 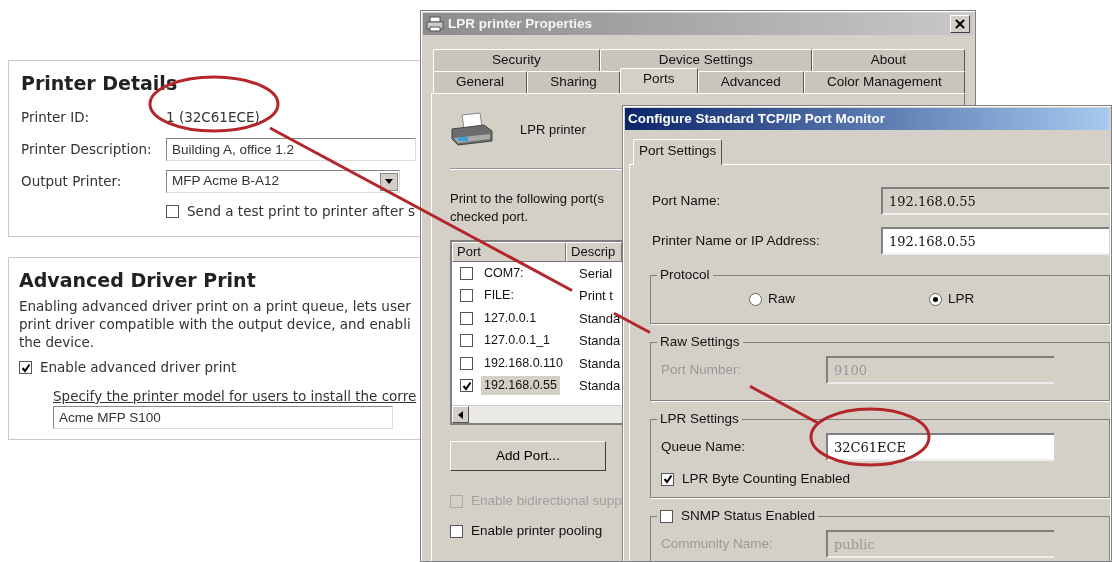 I want to click on tab: Port Settings, so click(x=678, y=152).